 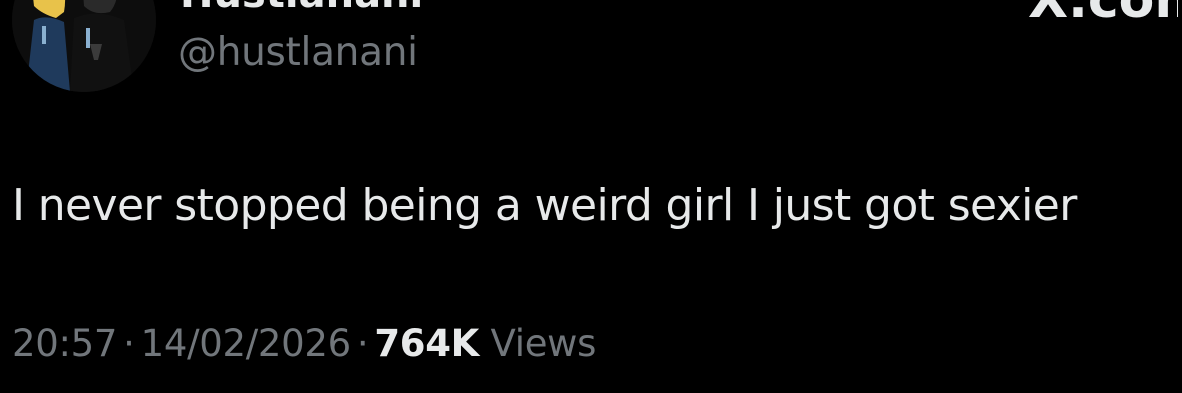 I want to click on views-label: Views, so click(x=543, y=343).